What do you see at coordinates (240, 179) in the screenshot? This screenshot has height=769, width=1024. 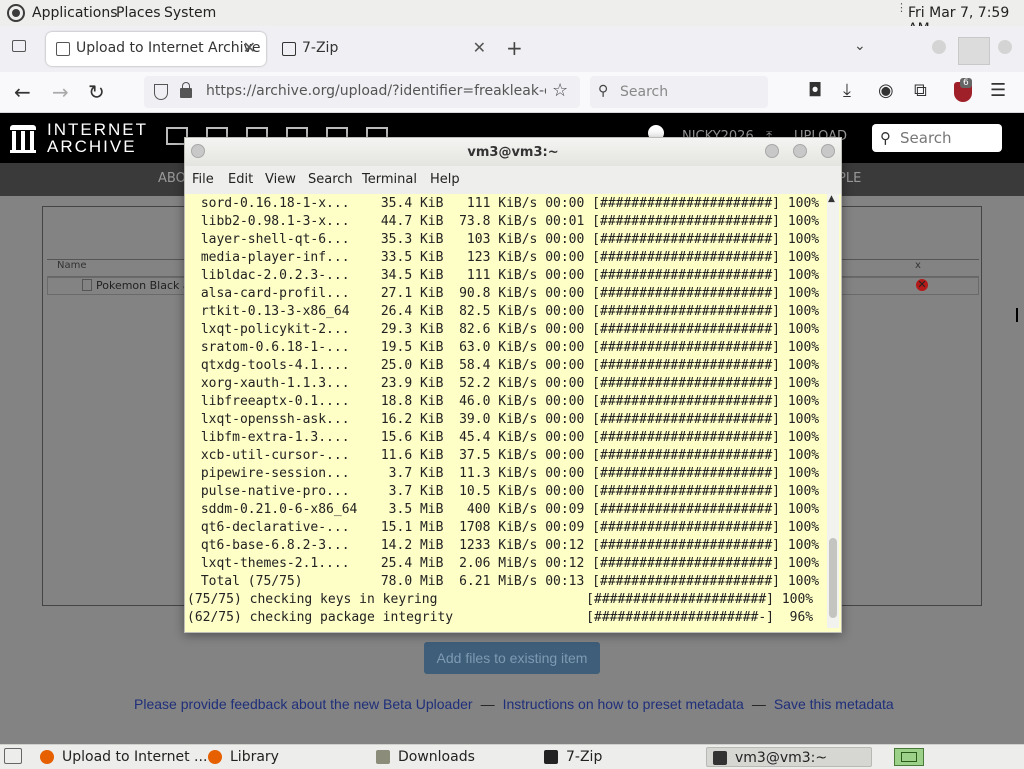 I see `menu-edit: Edit` at bounding box center [240, 179].